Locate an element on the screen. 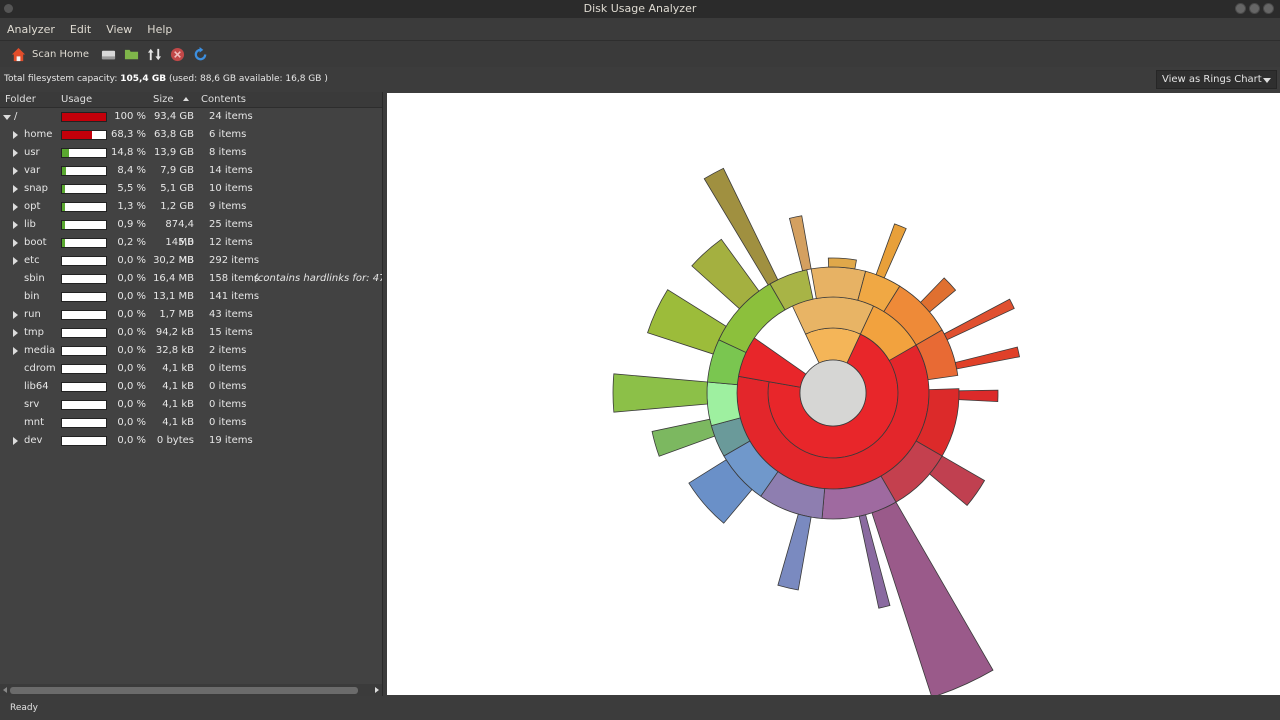 Image resolution: width=1280 pixels, height=720 pixels. column-contents: Contents is located at coordinates (223, 100).